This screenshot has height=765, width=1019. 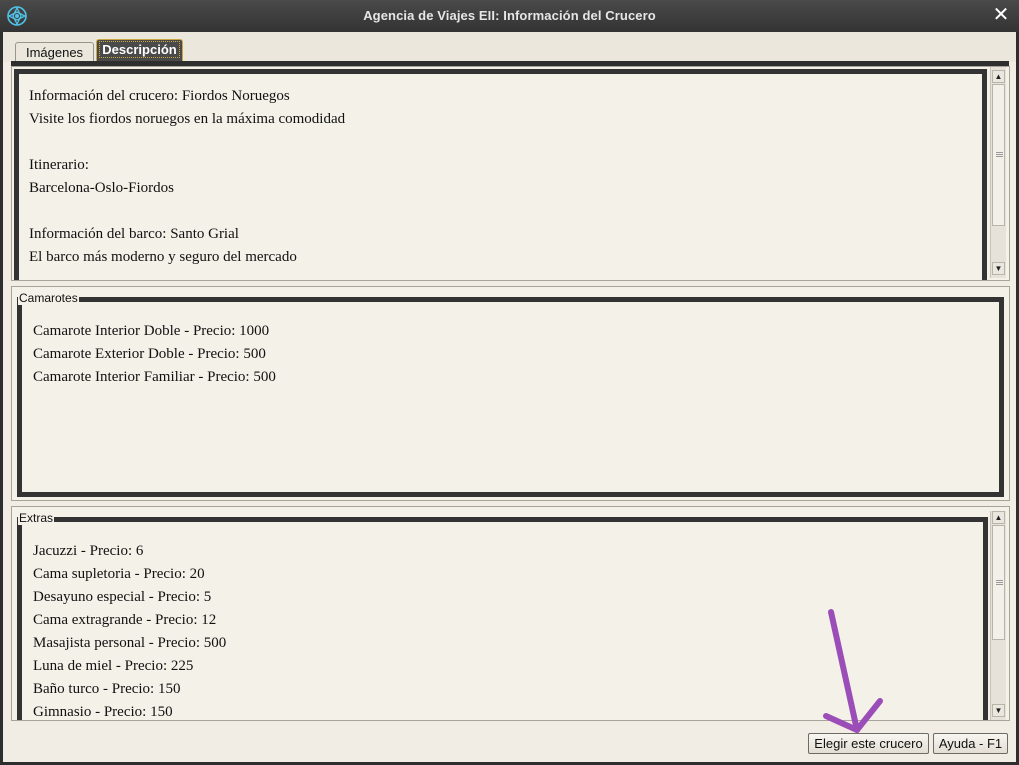 What do you see at coordinates (119, 574) in the screenshot?
I see `extra-item: Cama supletoria - Precio: 20` at bounding box center [119, 574].